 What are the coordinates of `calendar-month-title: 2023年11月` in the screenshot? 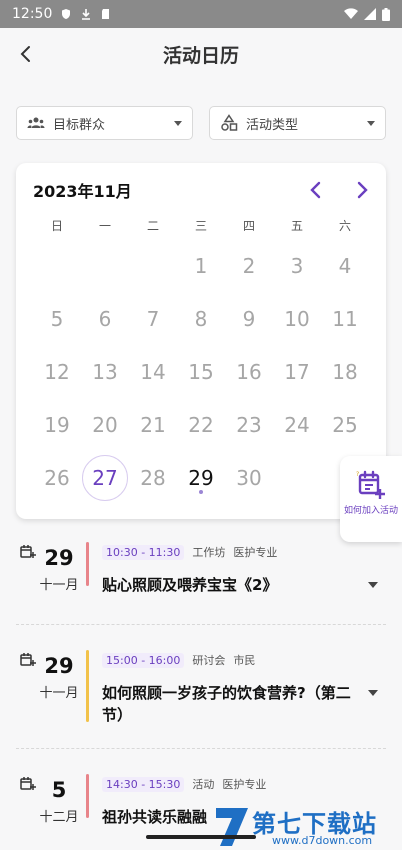 It's located at (82, 191).